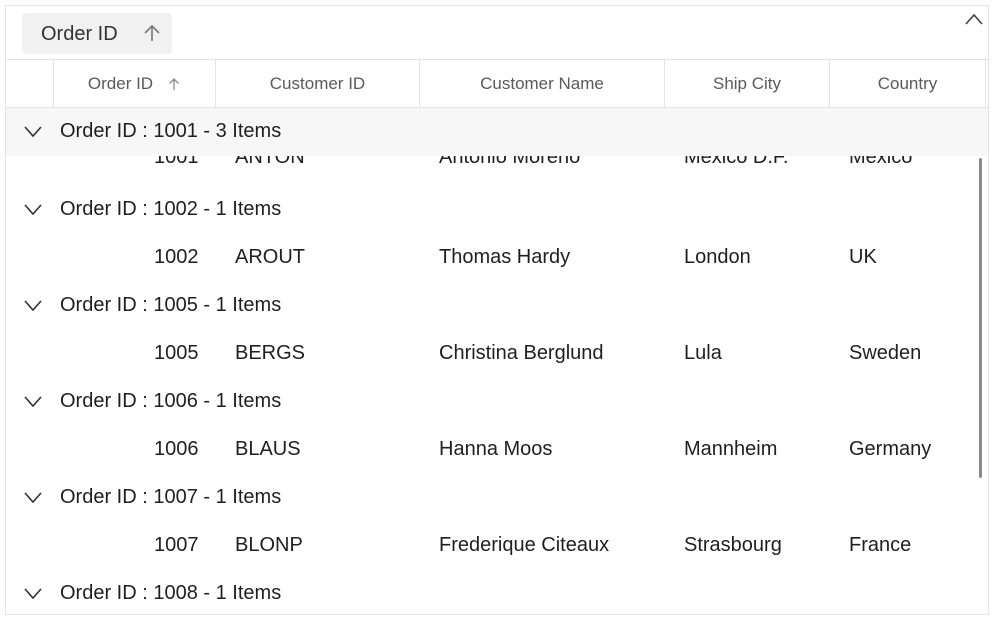  I want to click on vertical-scrollbar, so click(980, 318).